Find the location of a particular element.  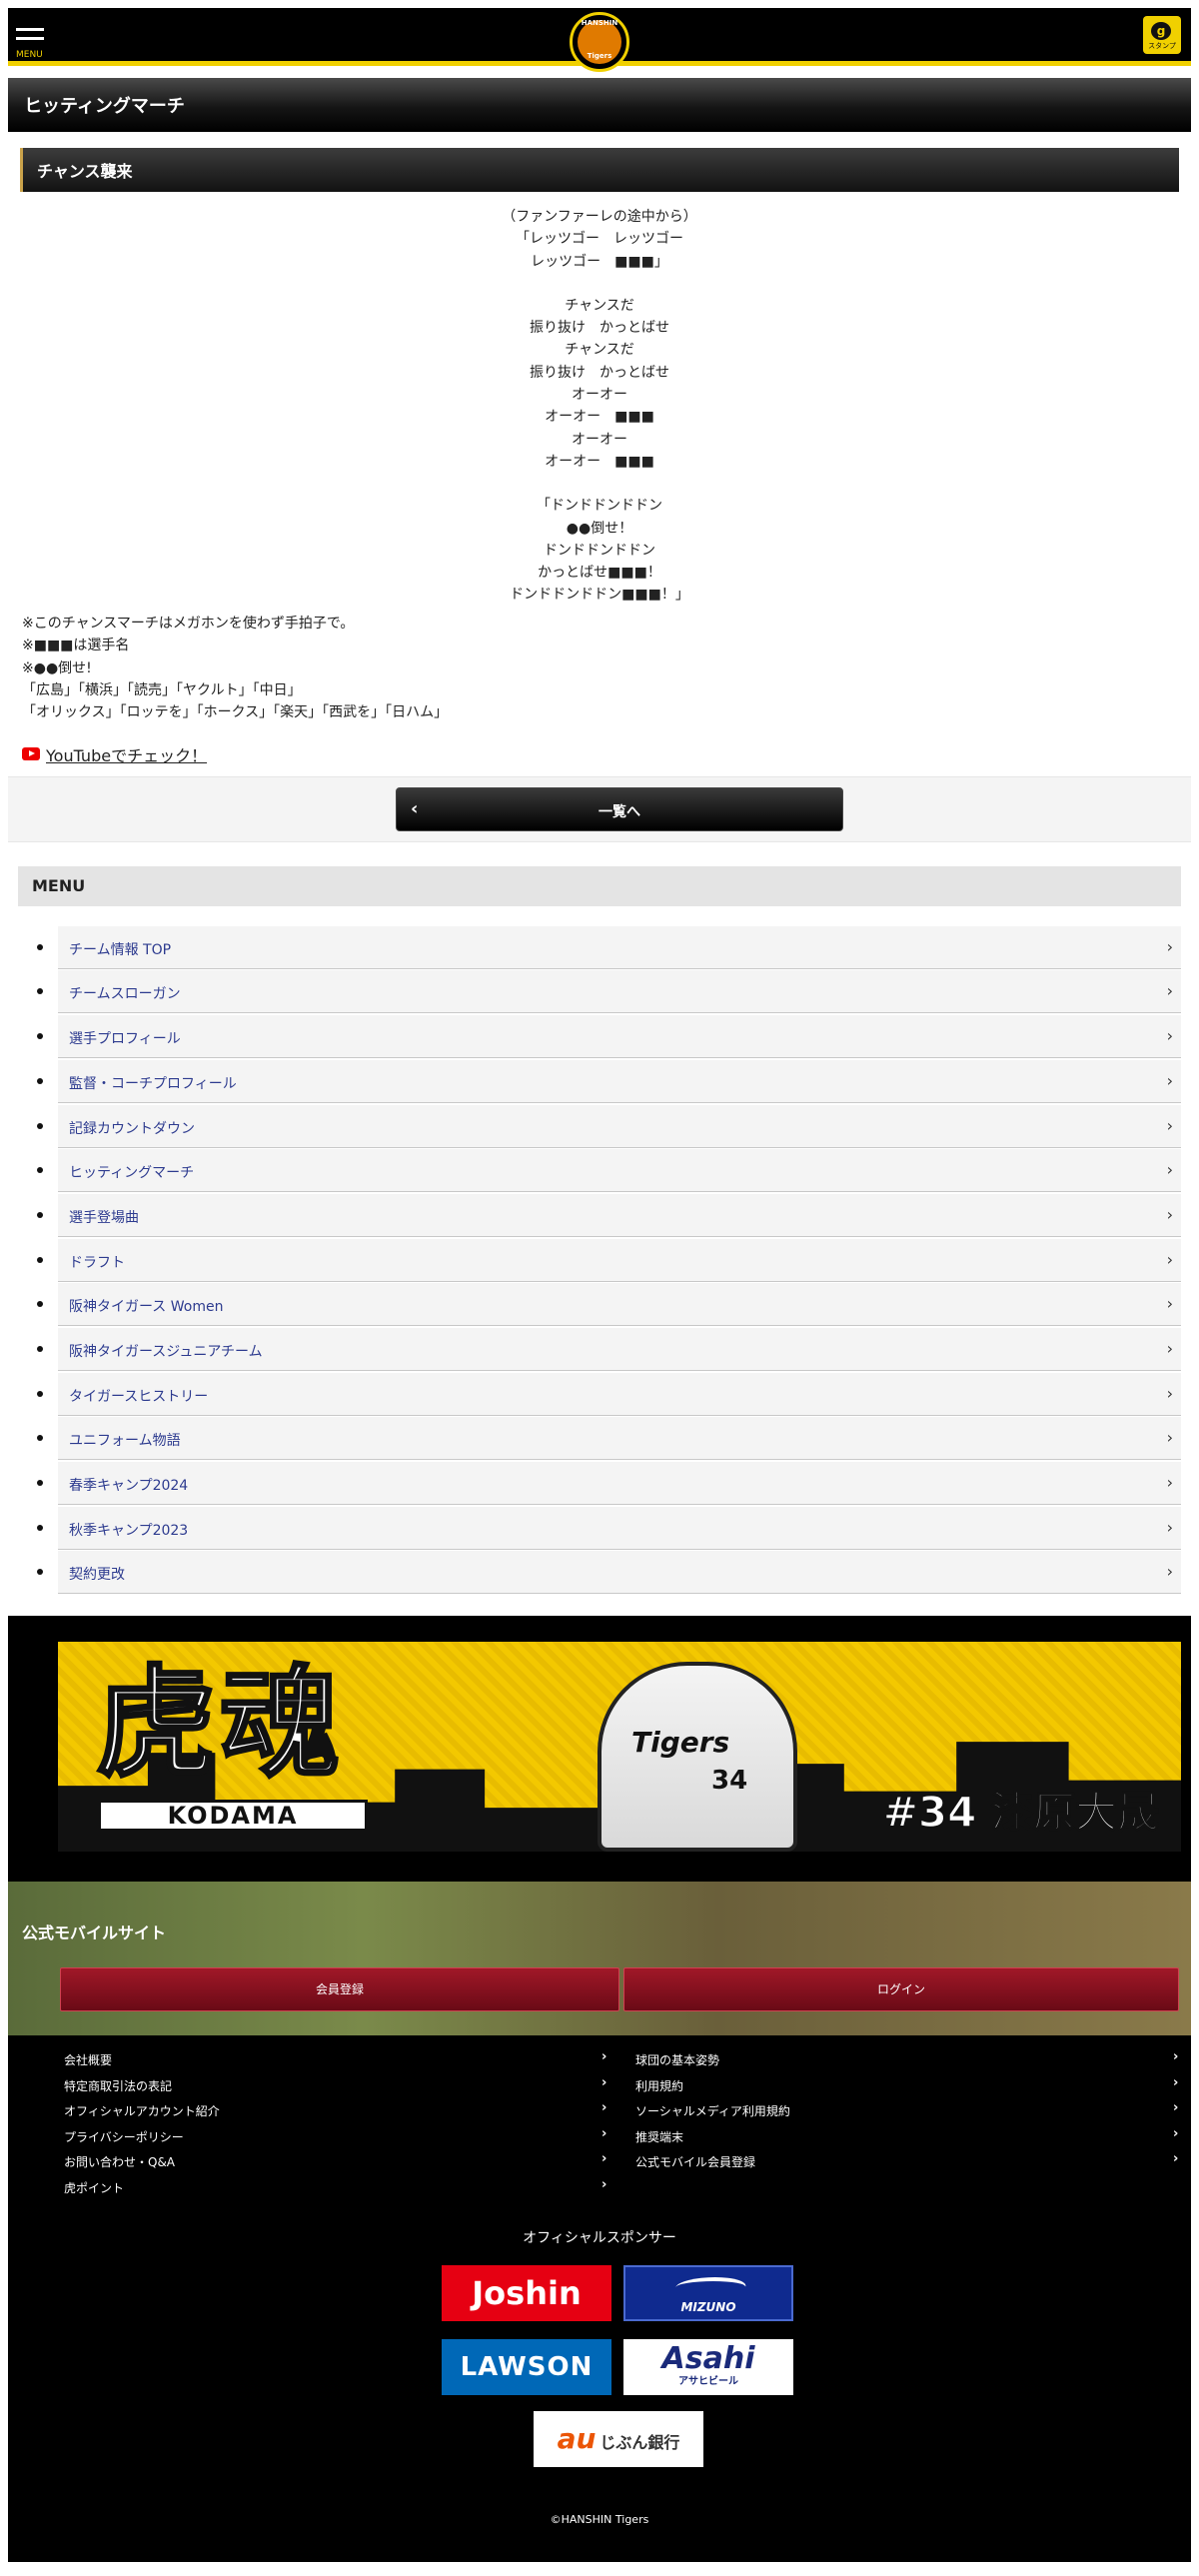

tigers-logo: HANSHIN Tigers is located at coordinates (599, 42).